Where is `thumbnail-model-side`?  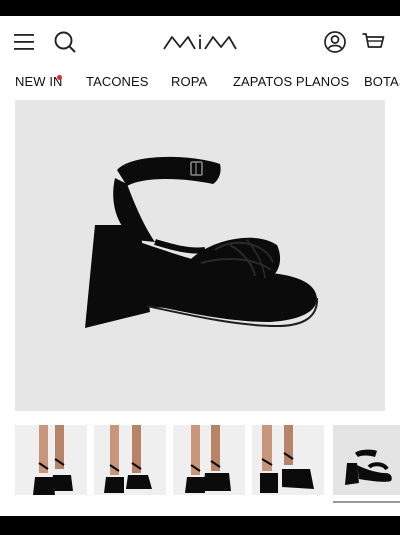 thumbnail-model-side is located at coordinates (51, 460).